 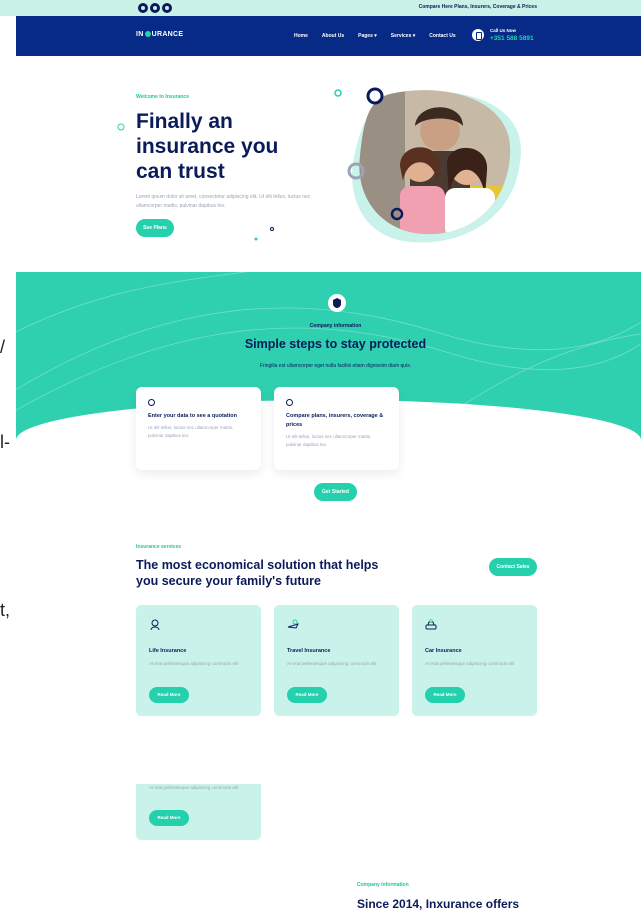 What do you see at coordinates (159, 547) in the screenshot?
I see `services-kicker: Insurance services` at bounding box center [159, 547].